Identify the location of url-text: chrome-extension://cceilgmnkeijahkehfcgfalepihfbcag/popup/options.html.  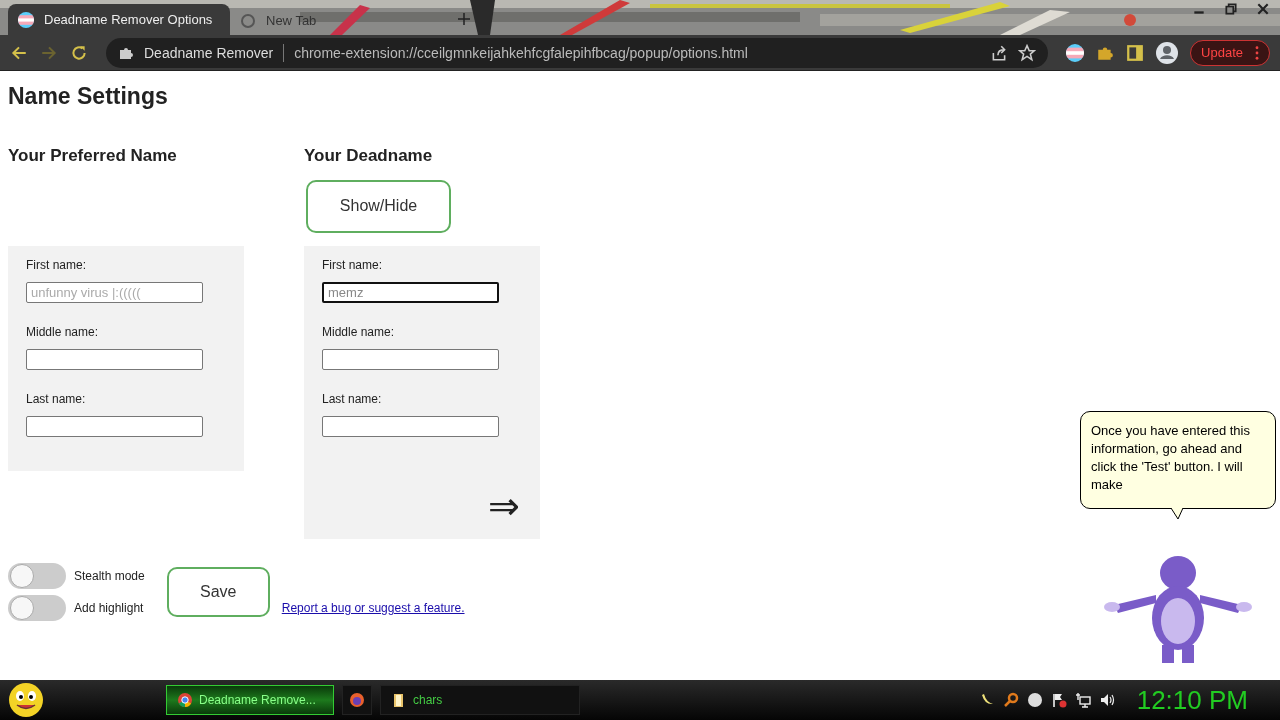
(637, 52).